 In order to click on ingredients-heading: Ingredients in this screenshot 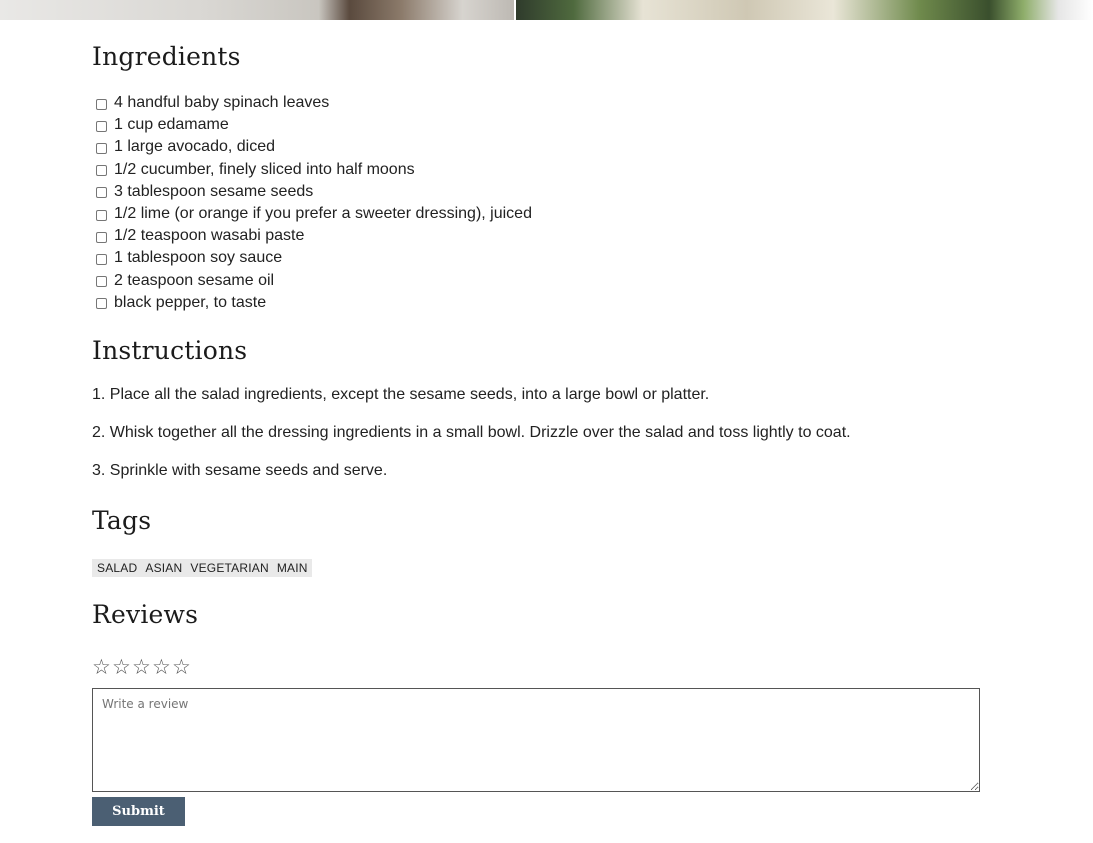, I will do `click(166, 56)`.